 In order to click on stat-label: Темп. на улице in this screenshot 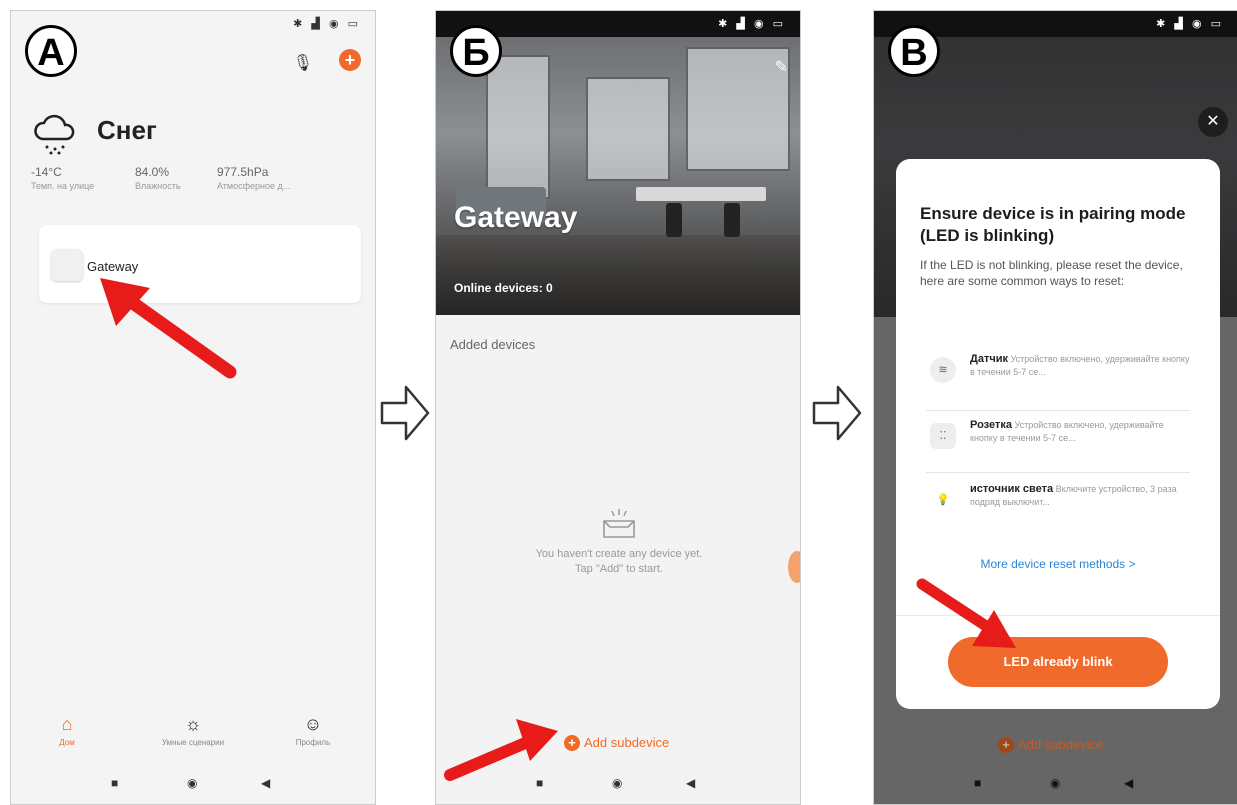, I will do `click(63, 186)`.